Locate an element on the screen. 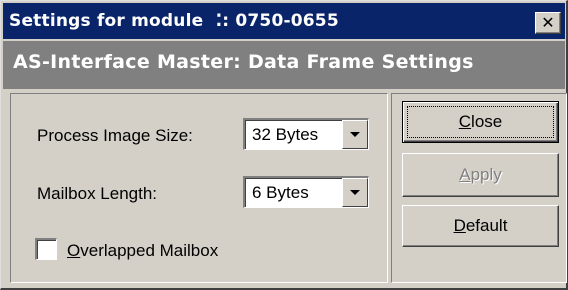  window-title: Settings for module ⁚: 0750-0655 is located at coordinates (174, 21).